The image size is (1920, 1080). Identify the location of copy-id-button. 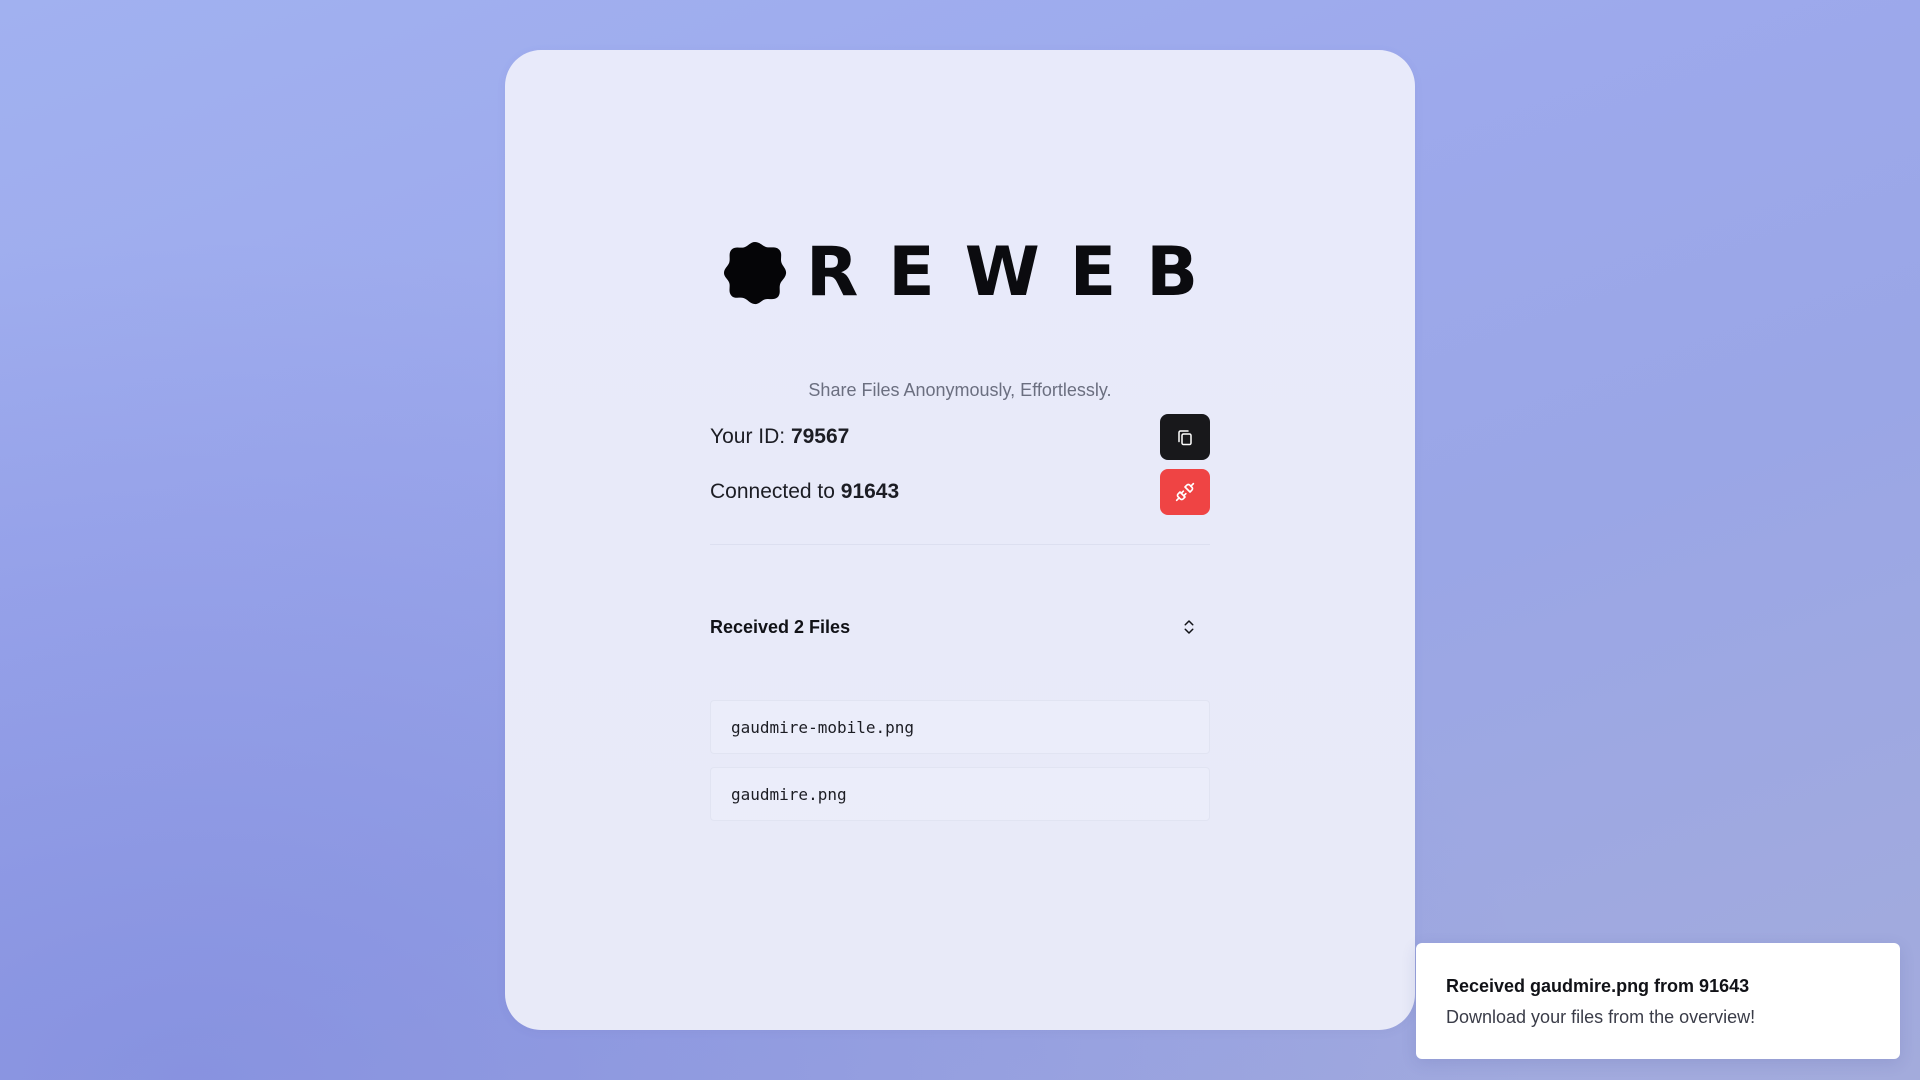
(1185, 437).